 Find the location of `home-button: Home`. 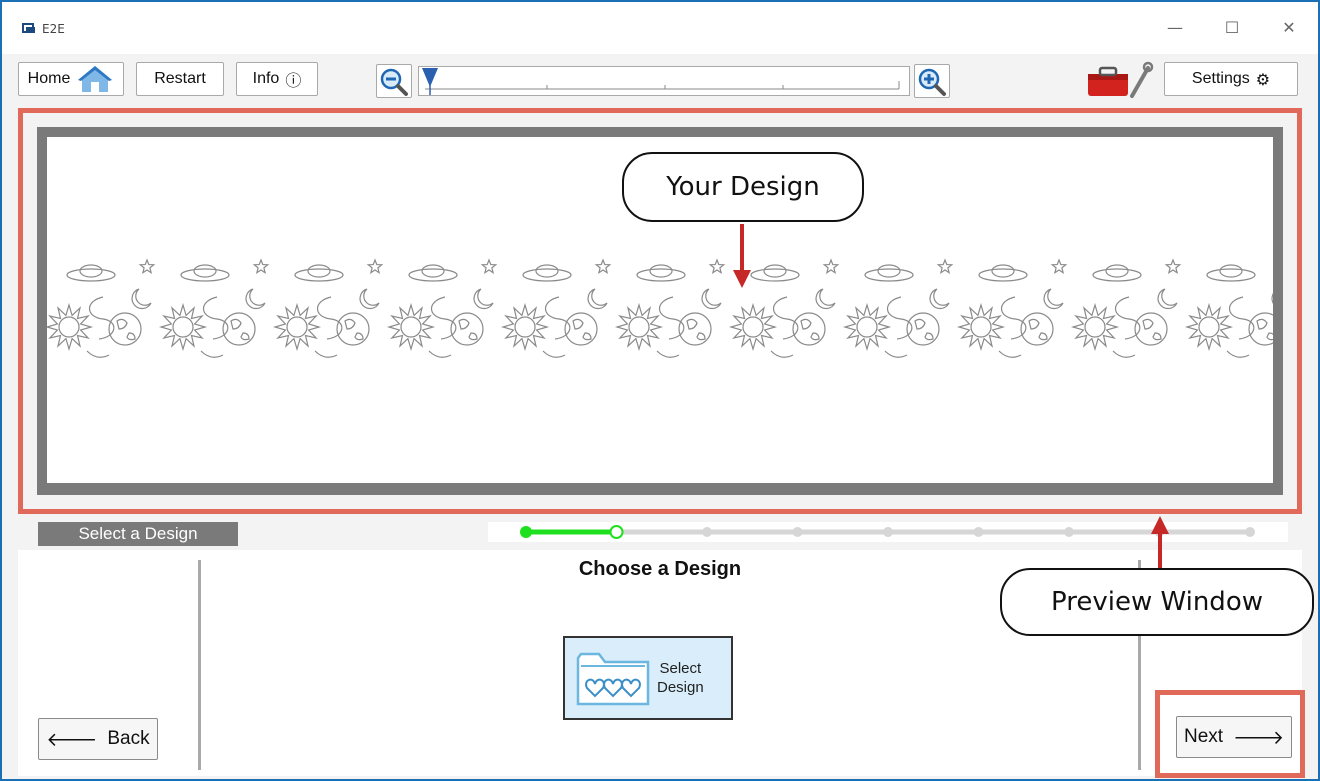

home-button: Home is located at coordinates (71, 79).